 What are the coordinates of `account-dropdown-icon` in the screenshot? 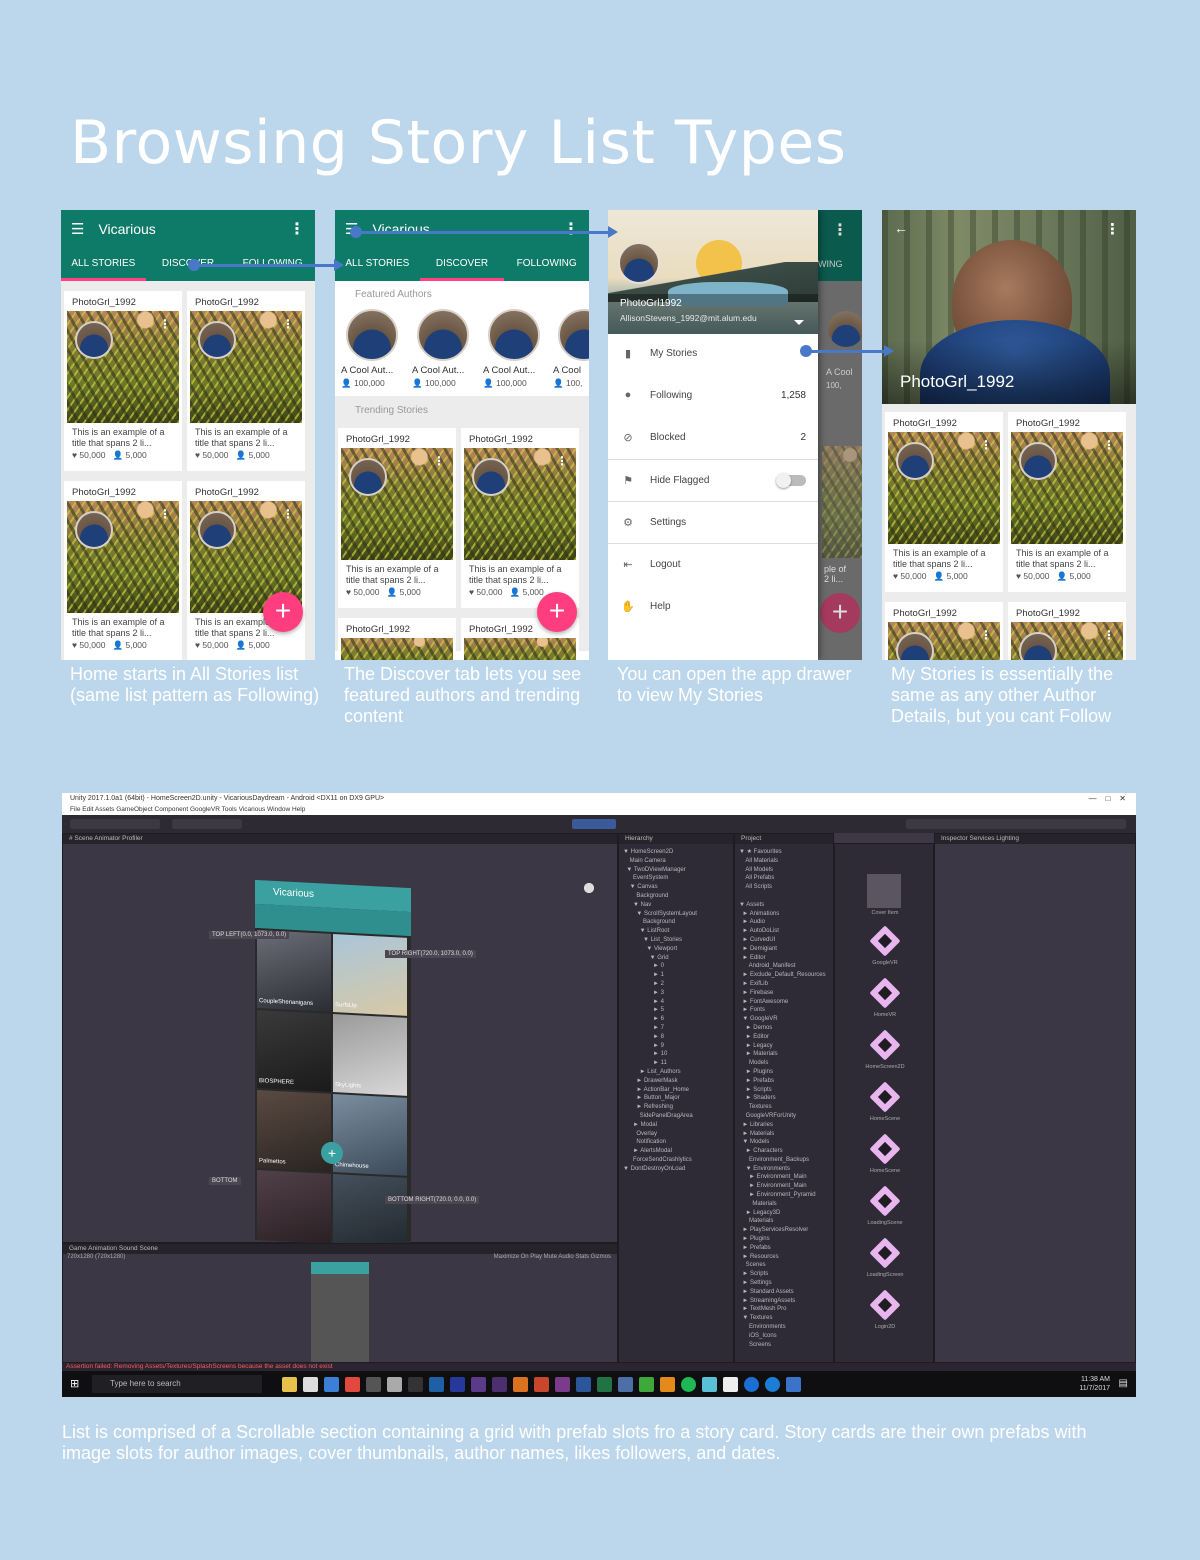 It's located at (799, 322).